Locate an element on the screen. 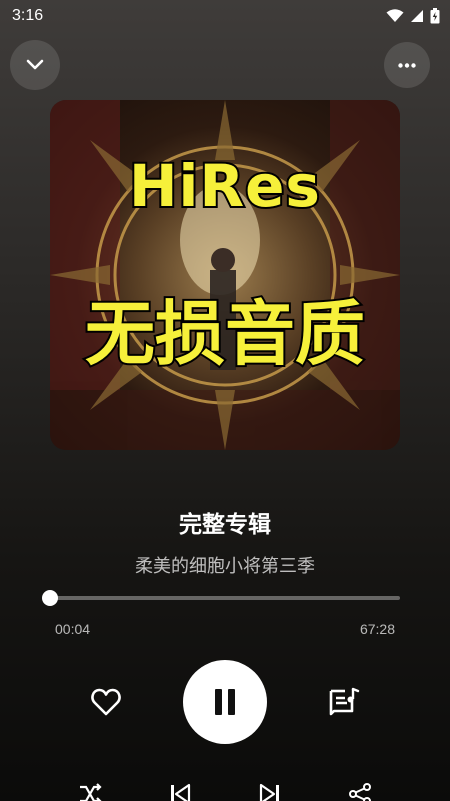 This screenshot has height=801, width=450. time-elapsed: 00:04 is located at coordinates (73, 629).